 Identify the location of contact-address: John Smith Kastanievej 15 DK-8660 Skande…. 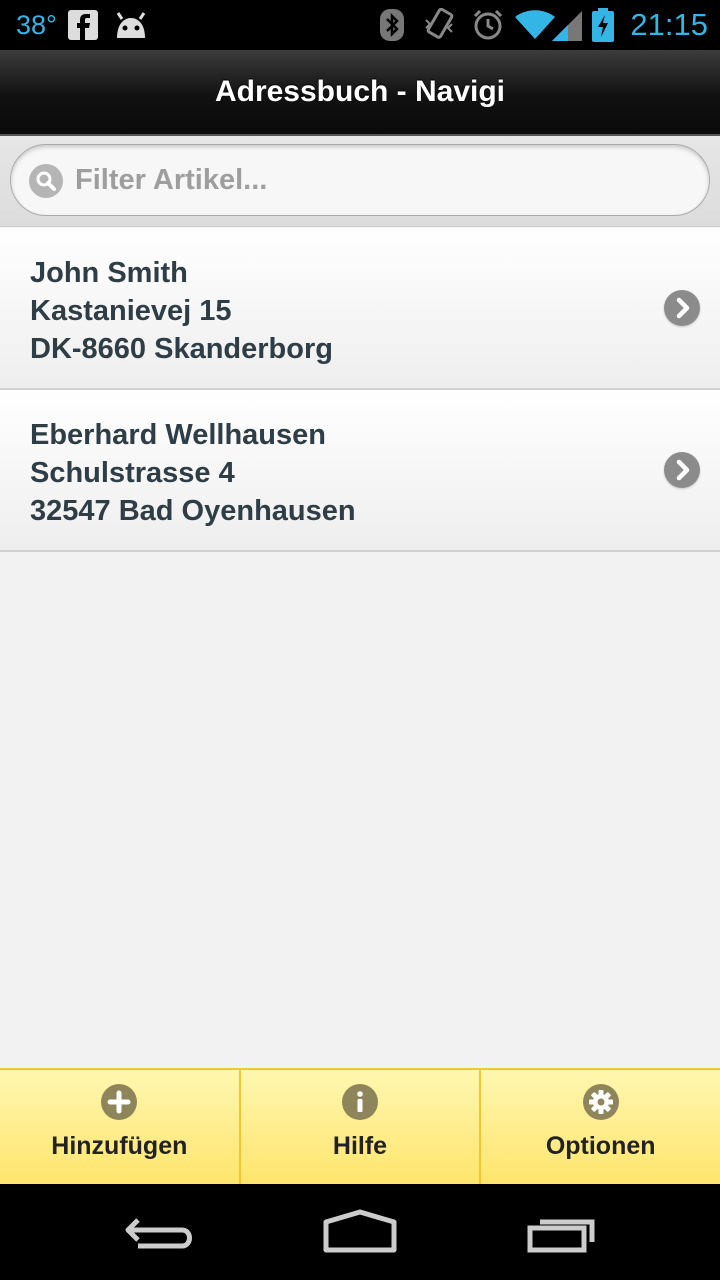
(181, 311).